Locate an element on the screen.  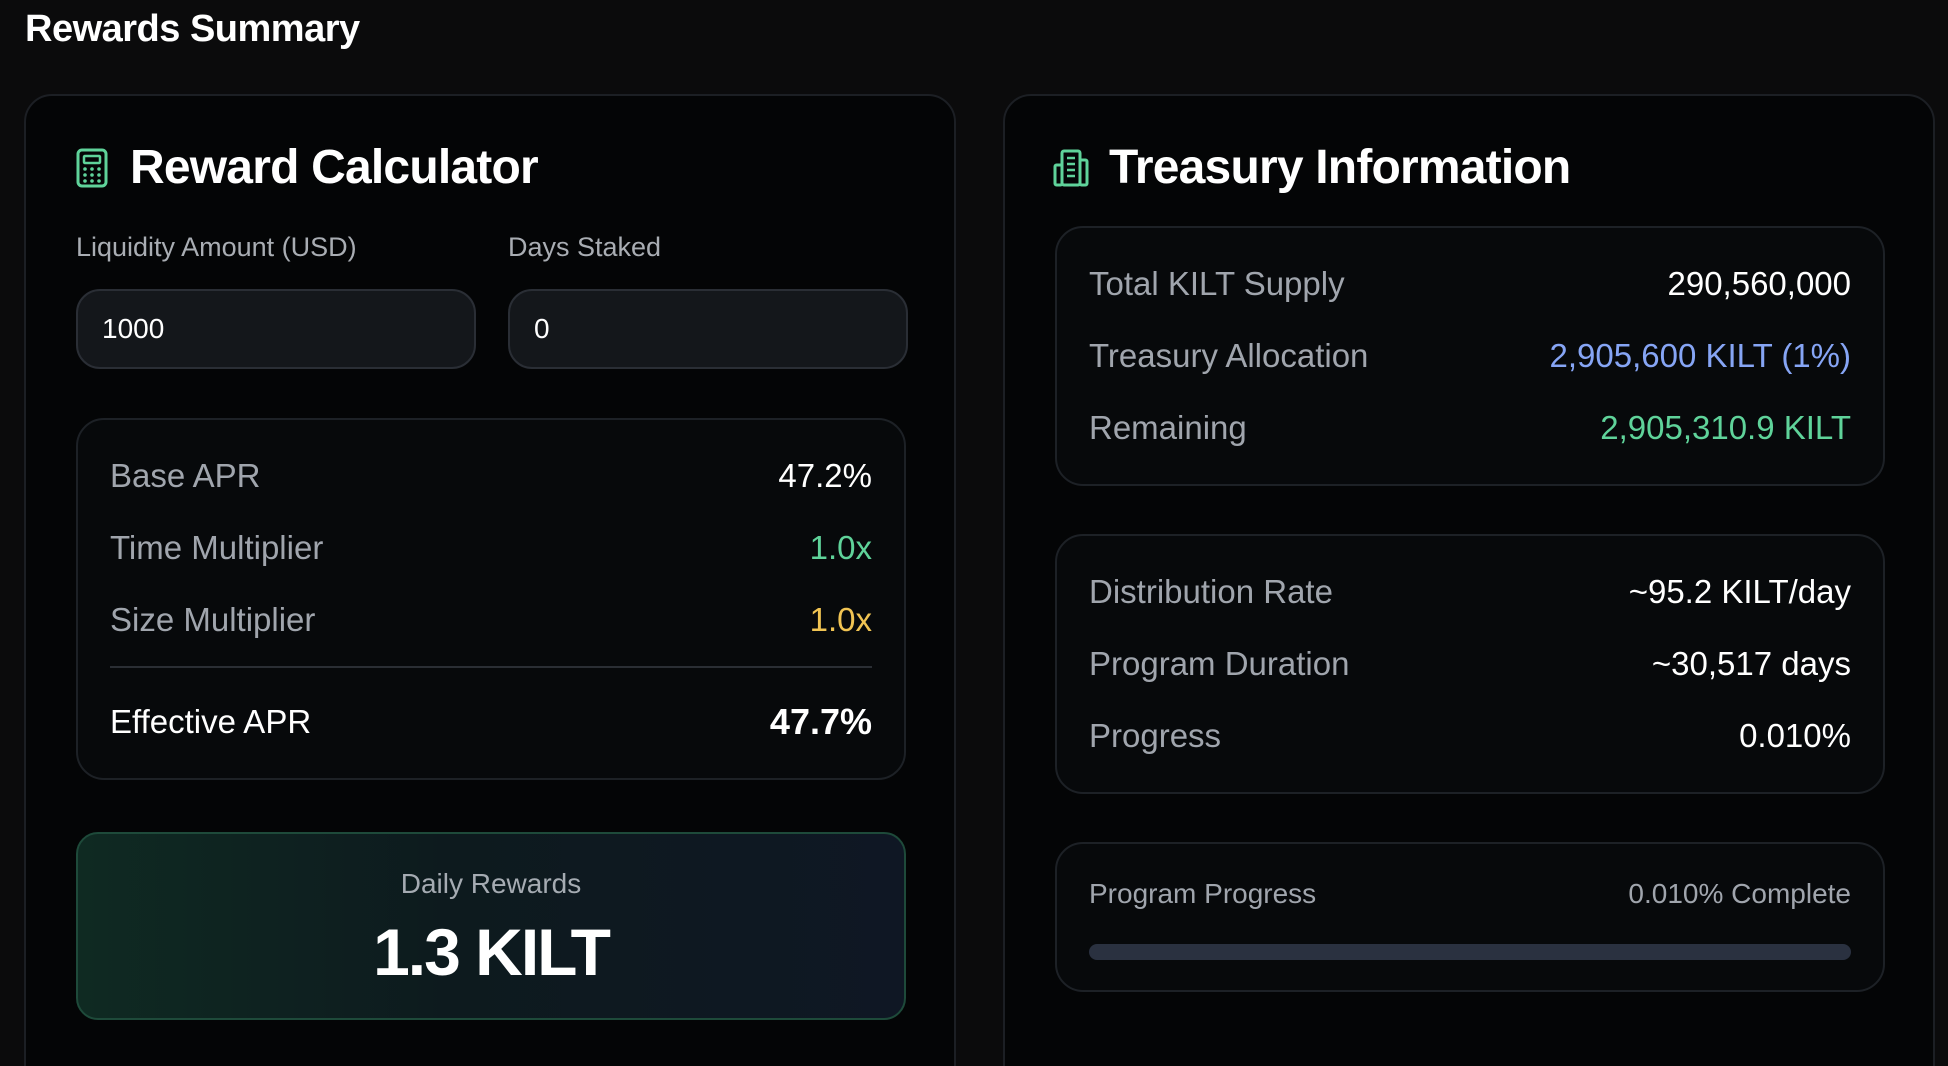
days-staked-input is located at coordinates (708, 329).